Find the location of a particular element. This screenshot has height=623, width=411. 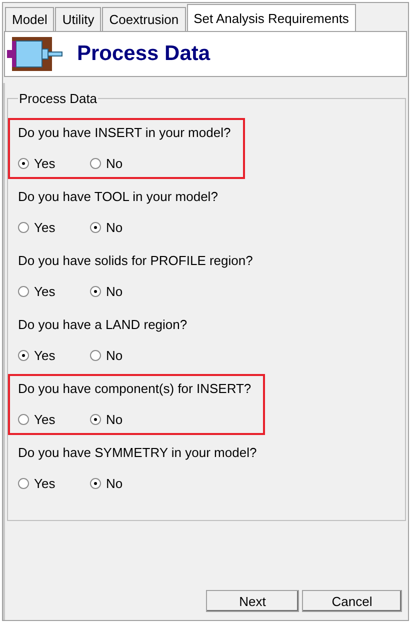

tab: Utility is located at coordinates (78, 19).